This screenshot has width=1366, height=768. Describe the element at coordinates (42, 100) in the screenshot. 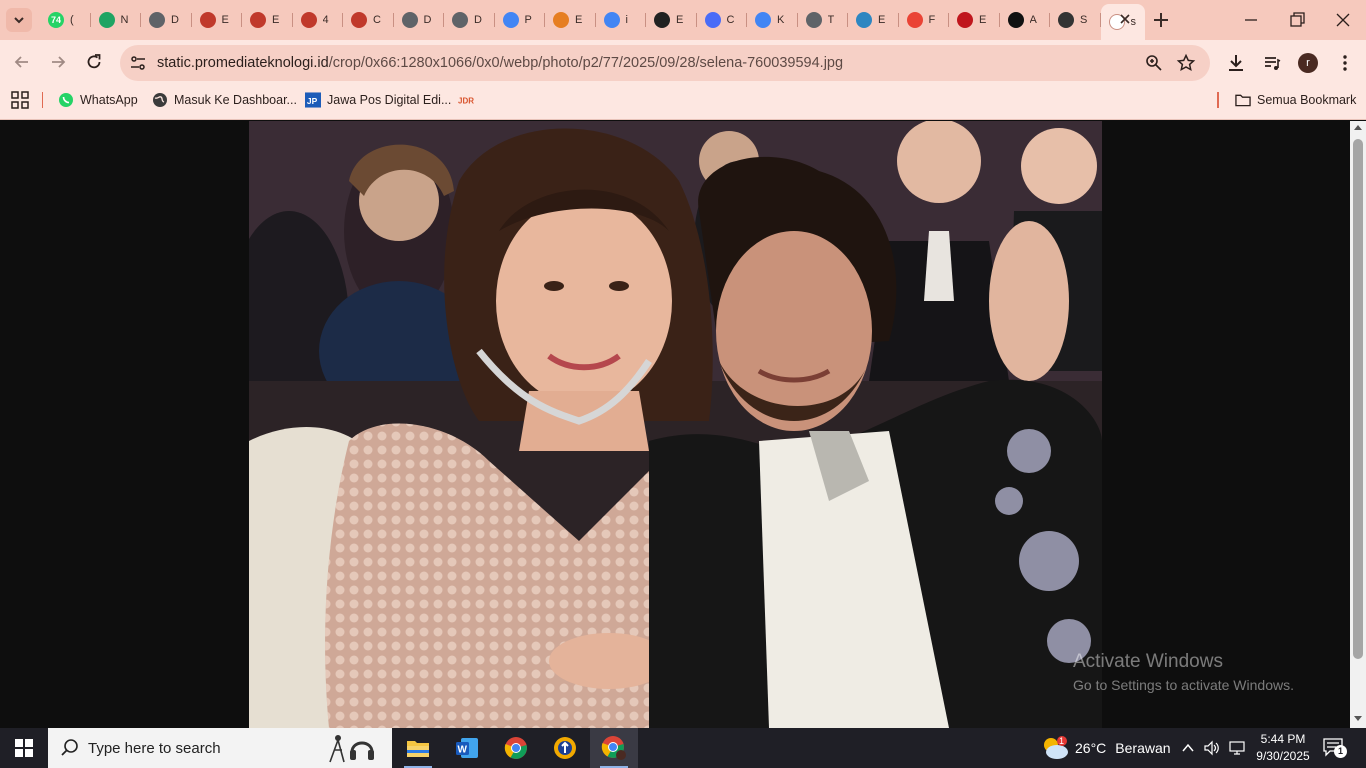

I see `bookmark-divider` at that location.